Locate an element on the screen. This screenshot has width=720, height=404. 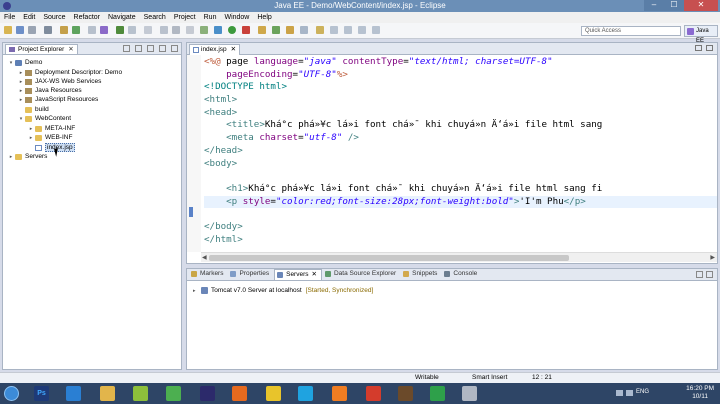
app-misc-icon is located at coordinates (469, 393).